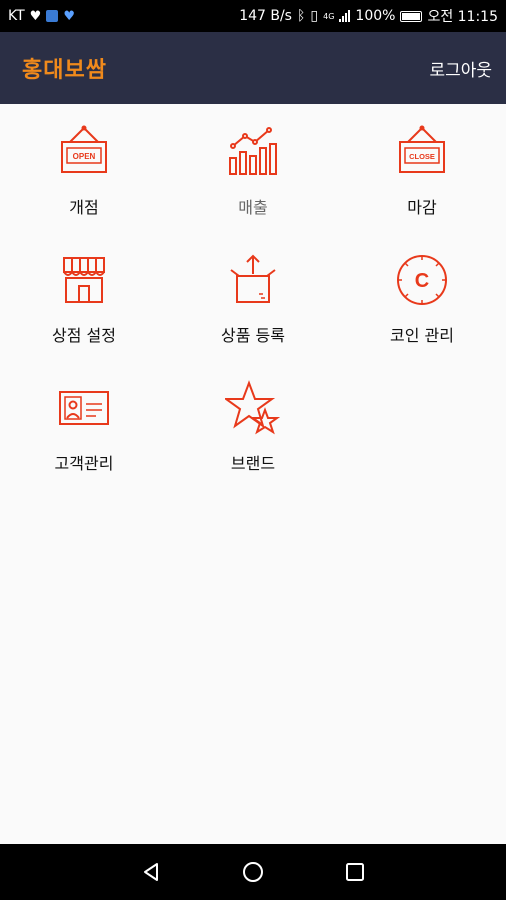  Describe the element at coordinates (253, 407) in the screenshot. I see `stars-icon` at that location.